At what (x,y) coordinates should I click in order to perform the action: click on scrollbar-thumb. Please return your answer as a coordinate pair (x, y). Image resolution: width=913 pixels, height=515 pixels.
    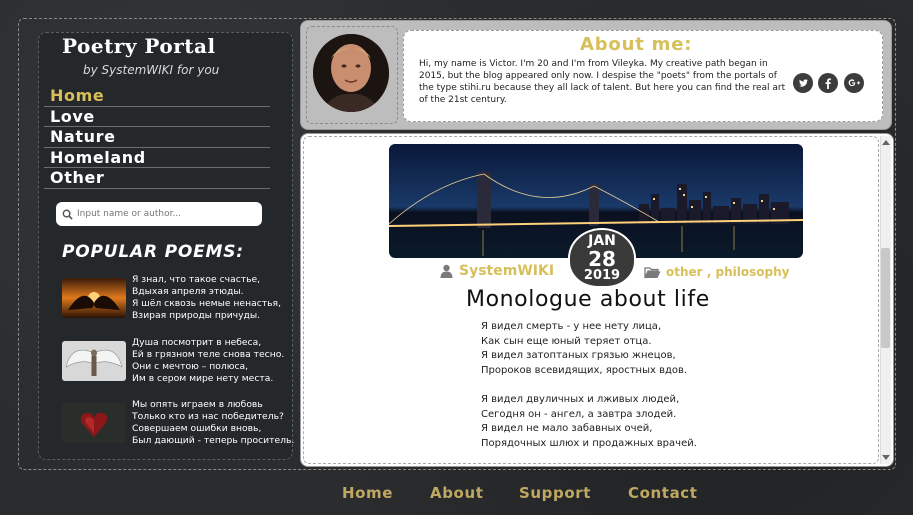
    Looking at the image, I should click on (885, 298).